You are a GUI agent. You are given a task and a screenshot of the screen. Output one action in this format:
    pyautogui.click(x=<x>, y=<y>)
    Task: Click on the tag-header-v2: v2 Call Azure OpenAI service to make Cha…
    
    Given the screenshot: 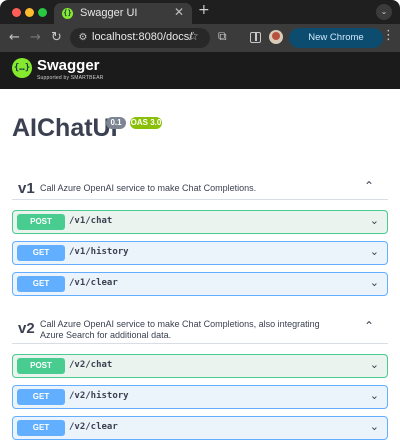 What is the action you would take?
    pyautogui.click(x=200, y=329)
    